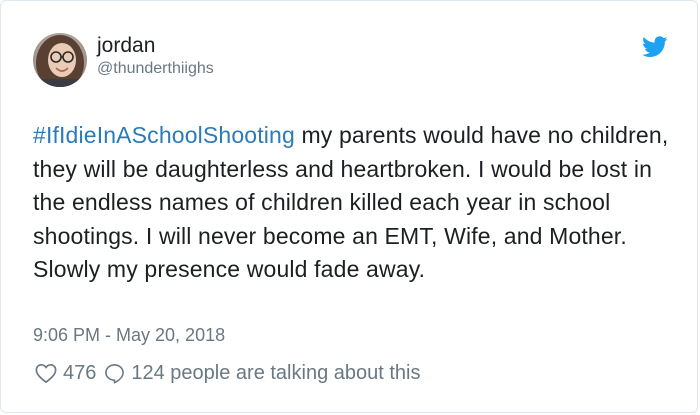 This screenshot has height=415, width=700. What do you see at coordinates (126, 46) in the screenshot?
I see `display-name: jordan` at bounding box center [126, 46].